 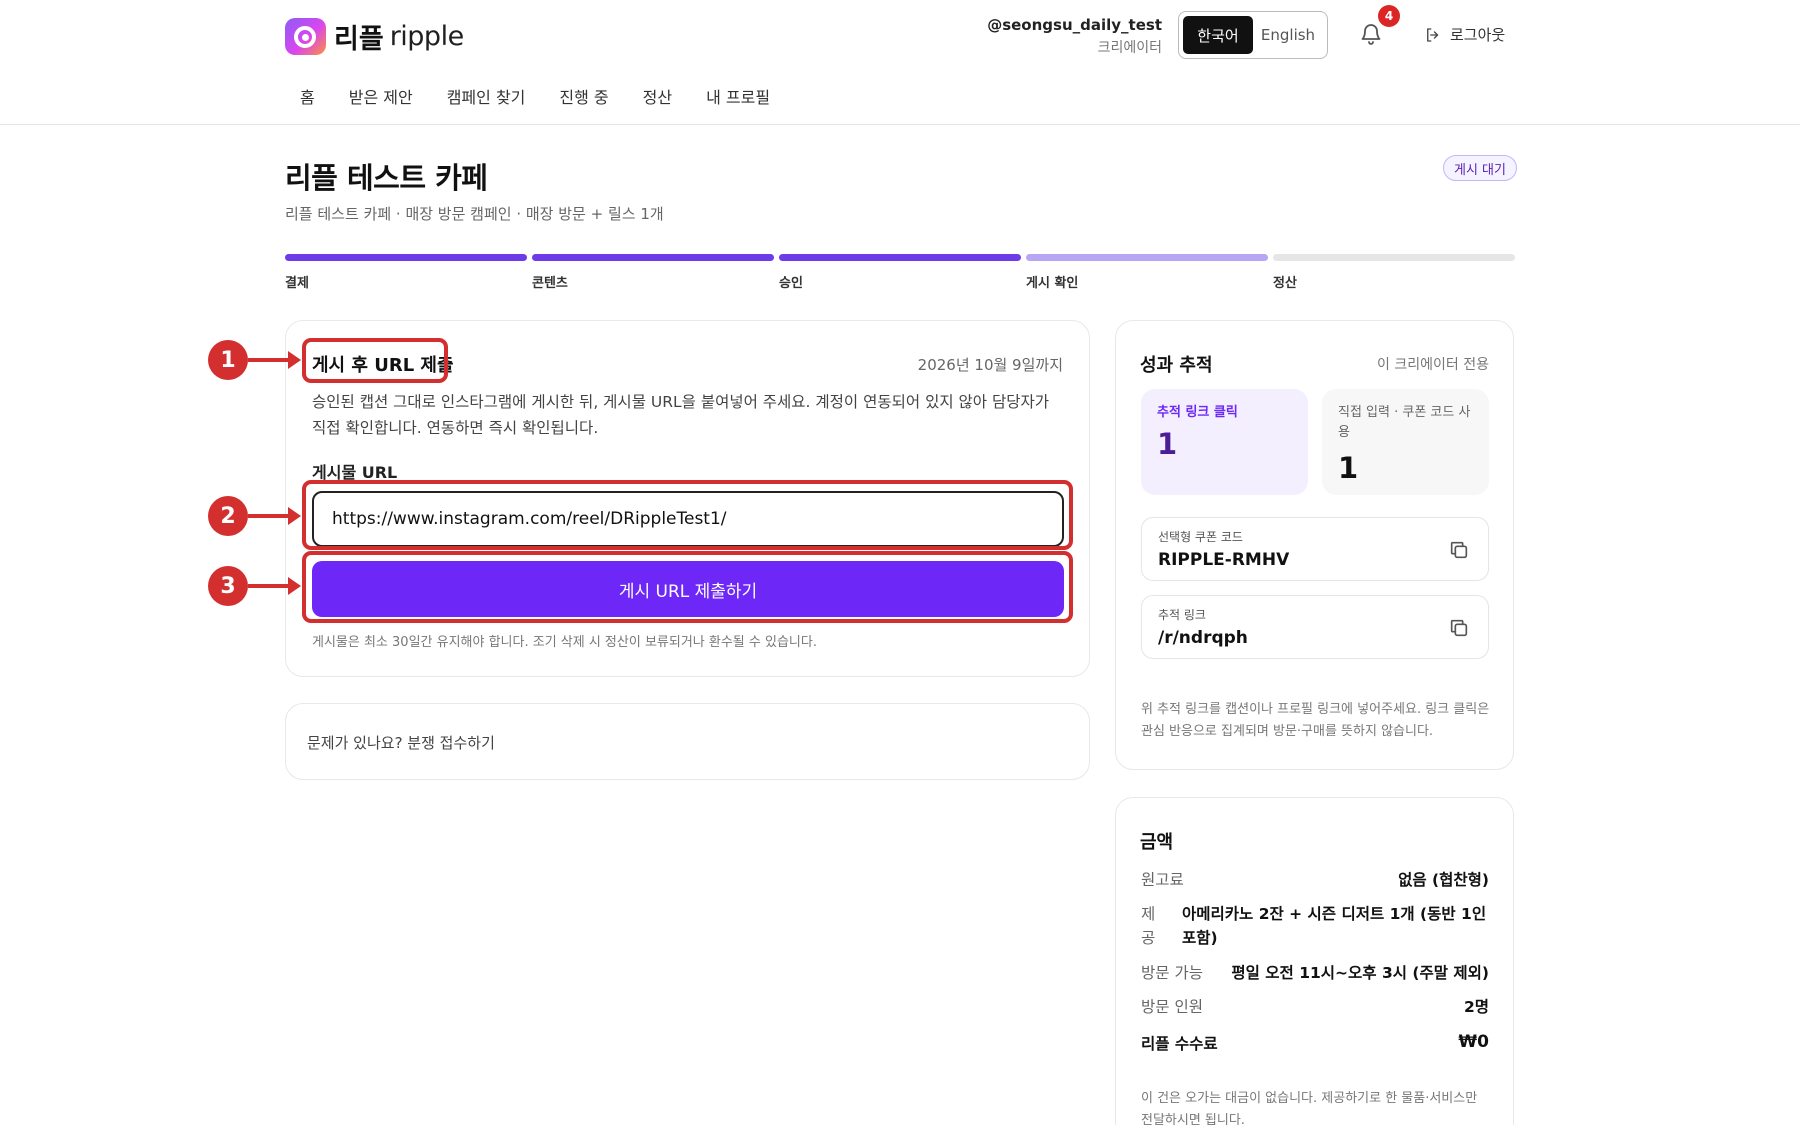 What do you see at coordinates (990, 365) in the screenshot?
I see `deadline-text: 2026년 10월 9일까지` at bounding box center [990, 365].